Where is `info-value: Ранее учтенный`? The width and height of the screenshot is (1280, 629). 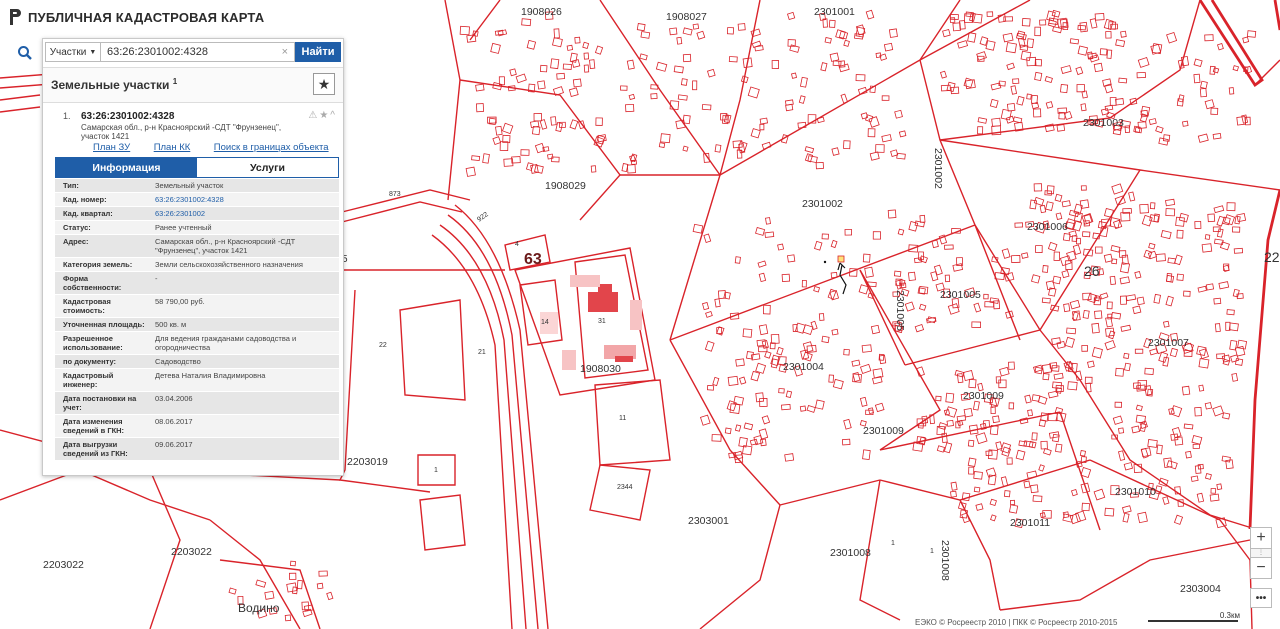 info-value: Ранее учтенный is located at coordinates (183, 227).